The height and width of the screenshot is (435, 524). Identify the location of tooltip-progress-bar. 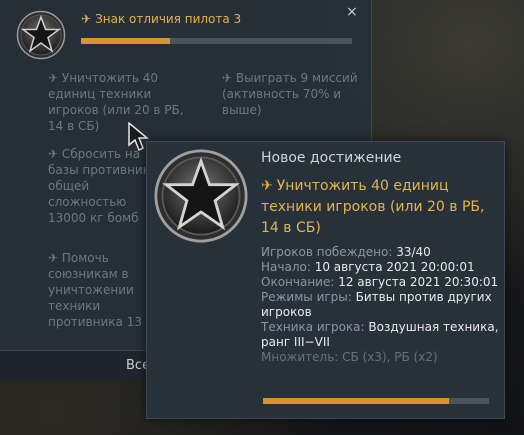
(376, 401).